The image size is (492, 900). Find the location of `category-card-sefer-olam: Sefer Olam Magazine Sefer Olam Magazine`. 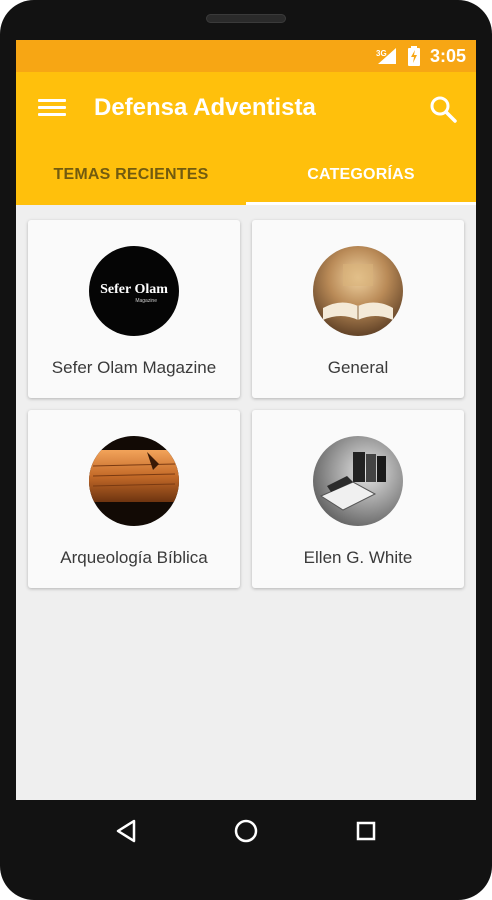

category-card-sefer-olam: Sefer Olam Magazine Sefer Olam Magazine is located at coordinates (134, 309).